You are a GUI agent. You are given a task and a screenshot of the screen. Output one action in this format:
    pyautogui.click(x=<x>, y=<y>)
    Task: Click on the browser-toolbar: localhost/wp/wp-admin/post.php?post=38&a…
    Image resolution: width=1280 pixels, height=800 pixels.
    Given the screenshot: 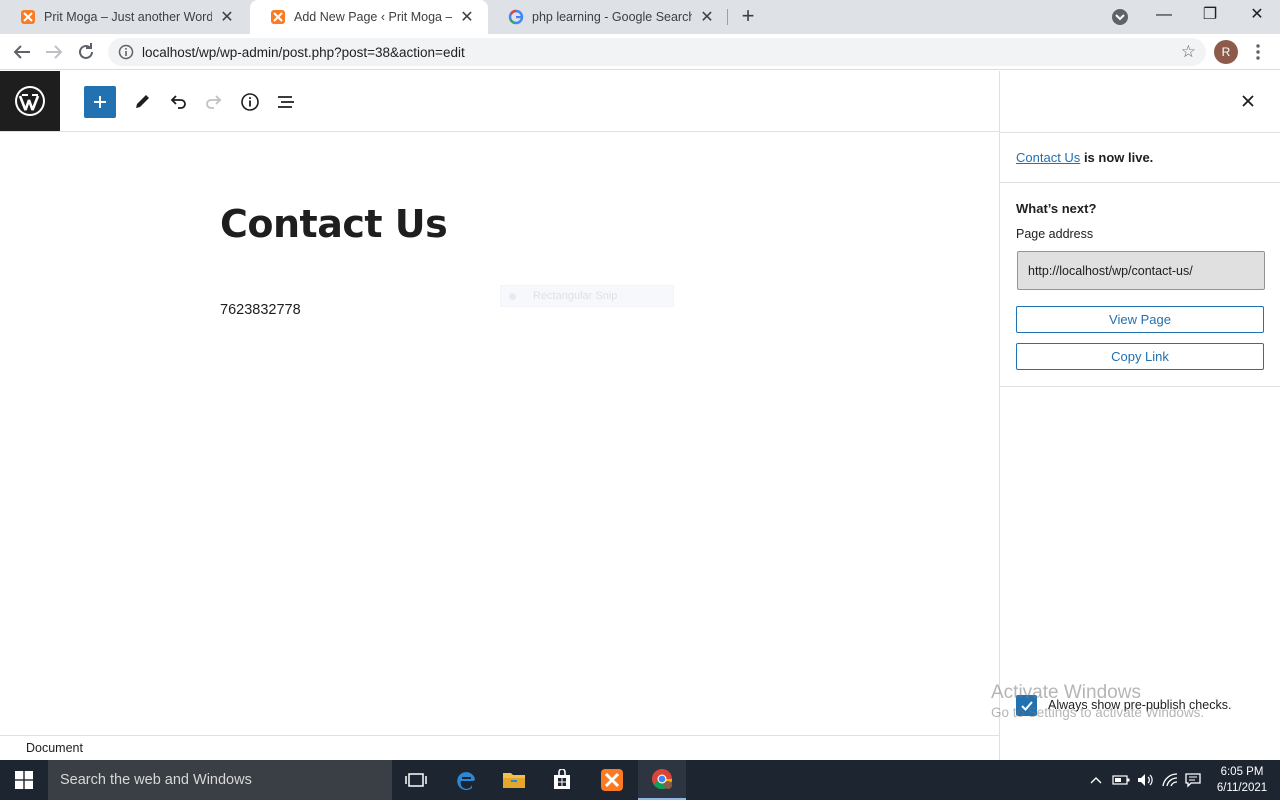 What is the action you would take?
    pyautogui.click(x=640, y=52)
    